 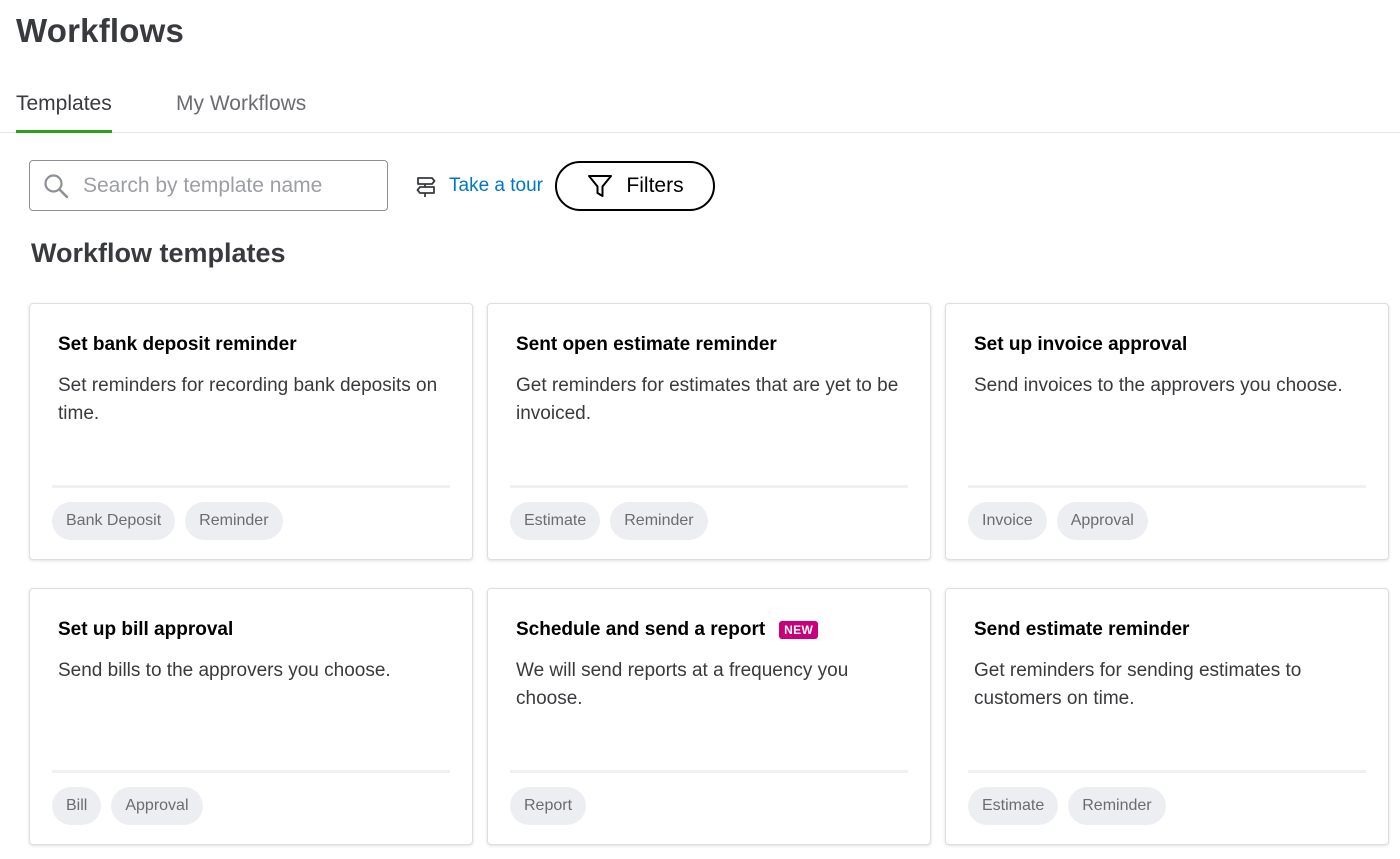 I want to click on funnel-icon, so click(x=600, y=186).